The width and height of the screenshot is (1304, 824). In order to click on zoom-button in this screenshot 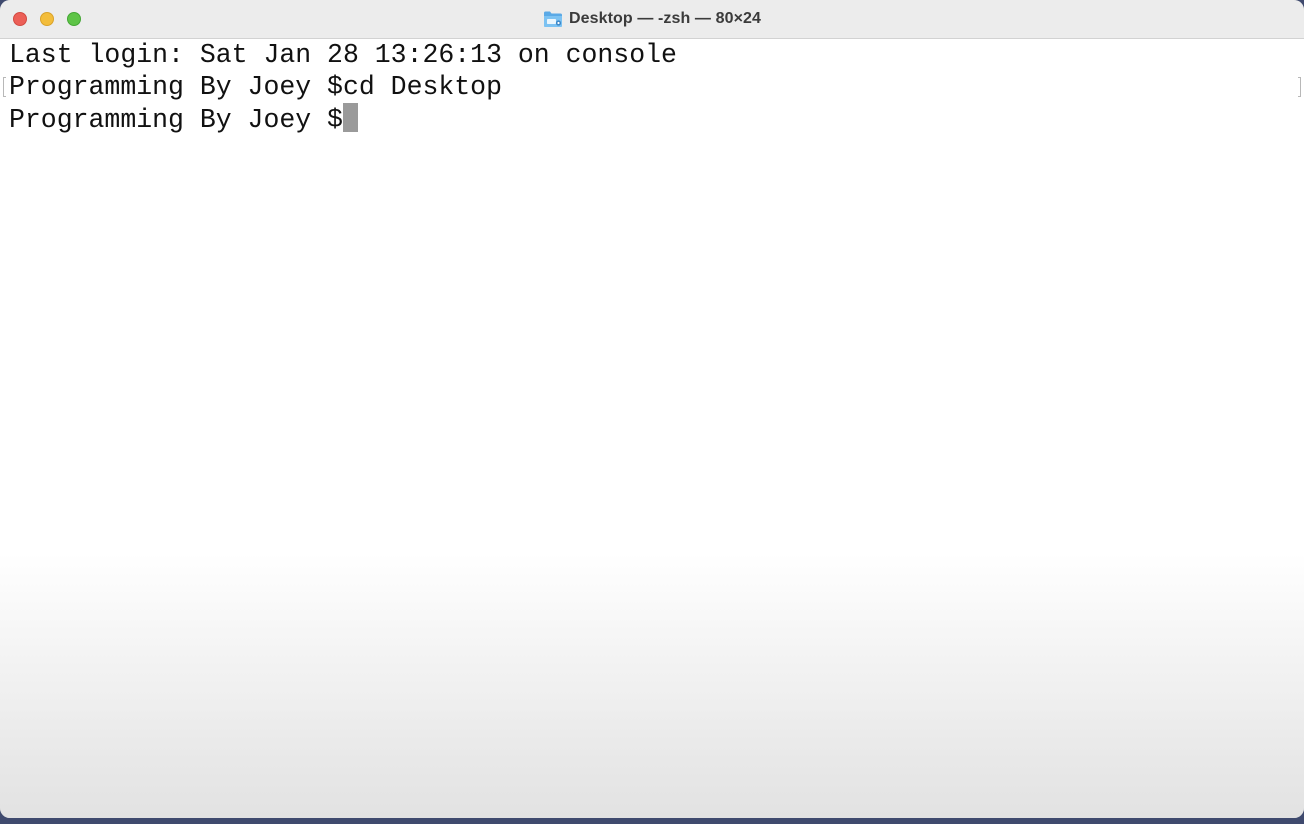, I will do `click(74, 19)`.